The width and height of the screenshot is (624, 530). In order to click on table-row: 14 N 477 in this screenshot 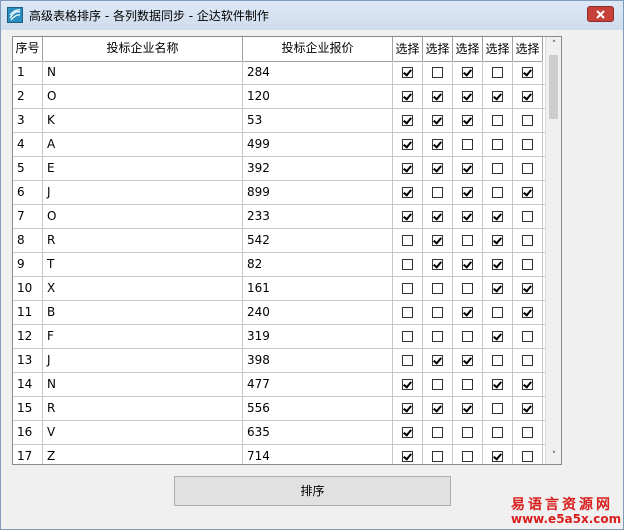, I will do `click(279, 385)`.